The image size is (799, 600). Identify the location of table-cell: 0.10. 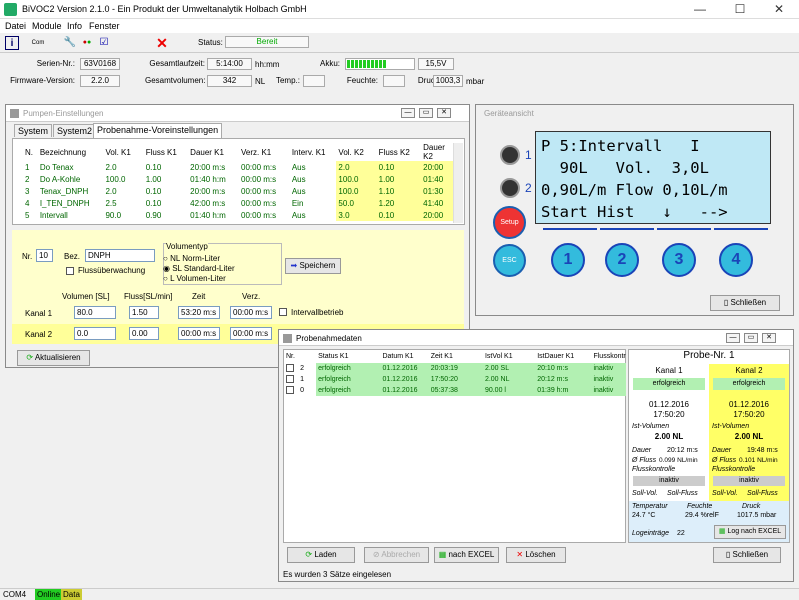
(153, 203).